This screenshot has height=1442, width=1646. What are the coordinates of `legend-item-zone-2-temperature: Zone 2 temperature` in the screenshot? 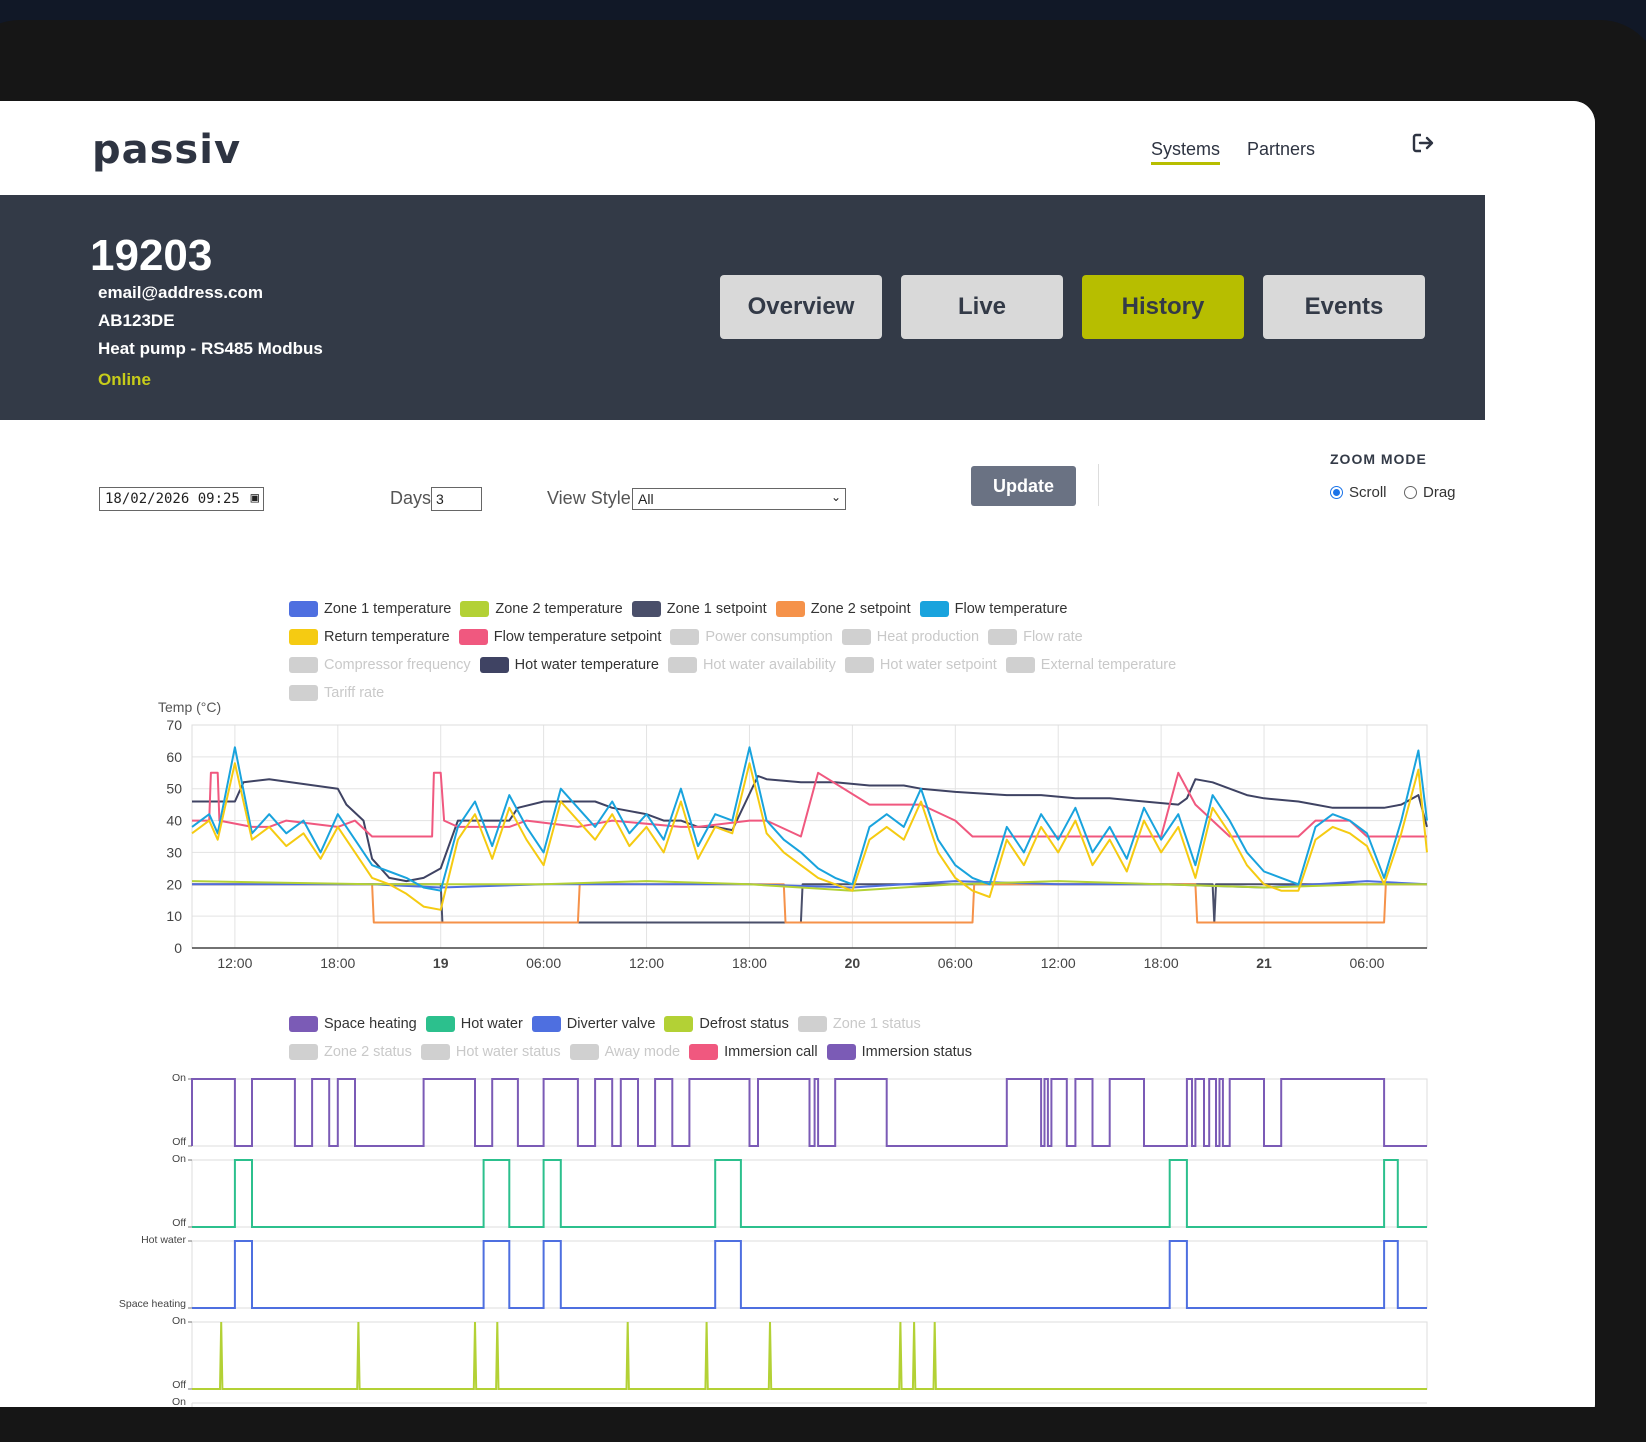 It's located at (541, 609).